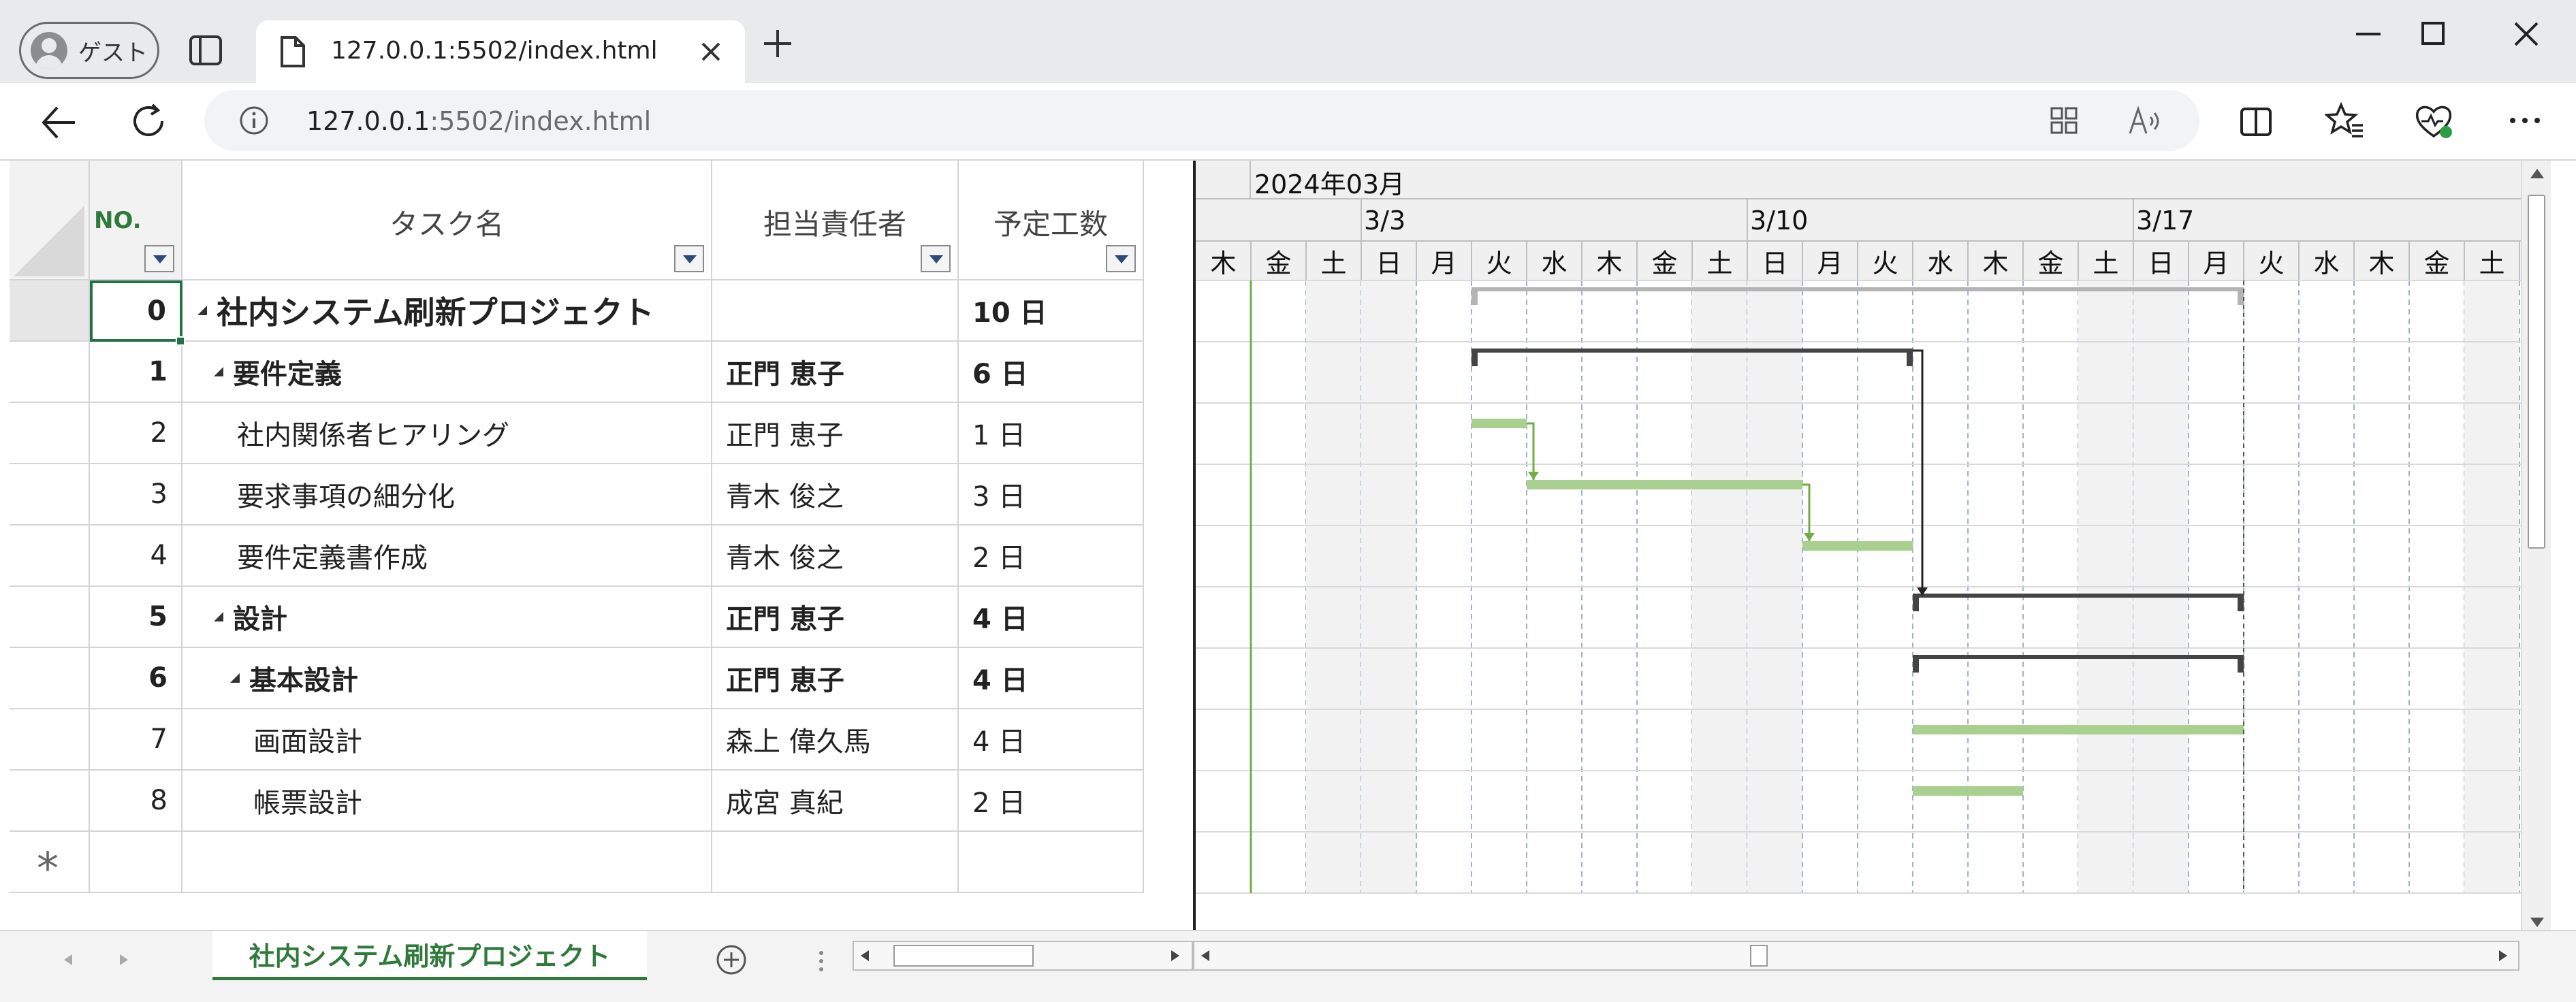  What do you see at coordinates (1051, 311) in the screenshot?
I see `cell-effort: 10 日` at bounding box center [1051, 311].